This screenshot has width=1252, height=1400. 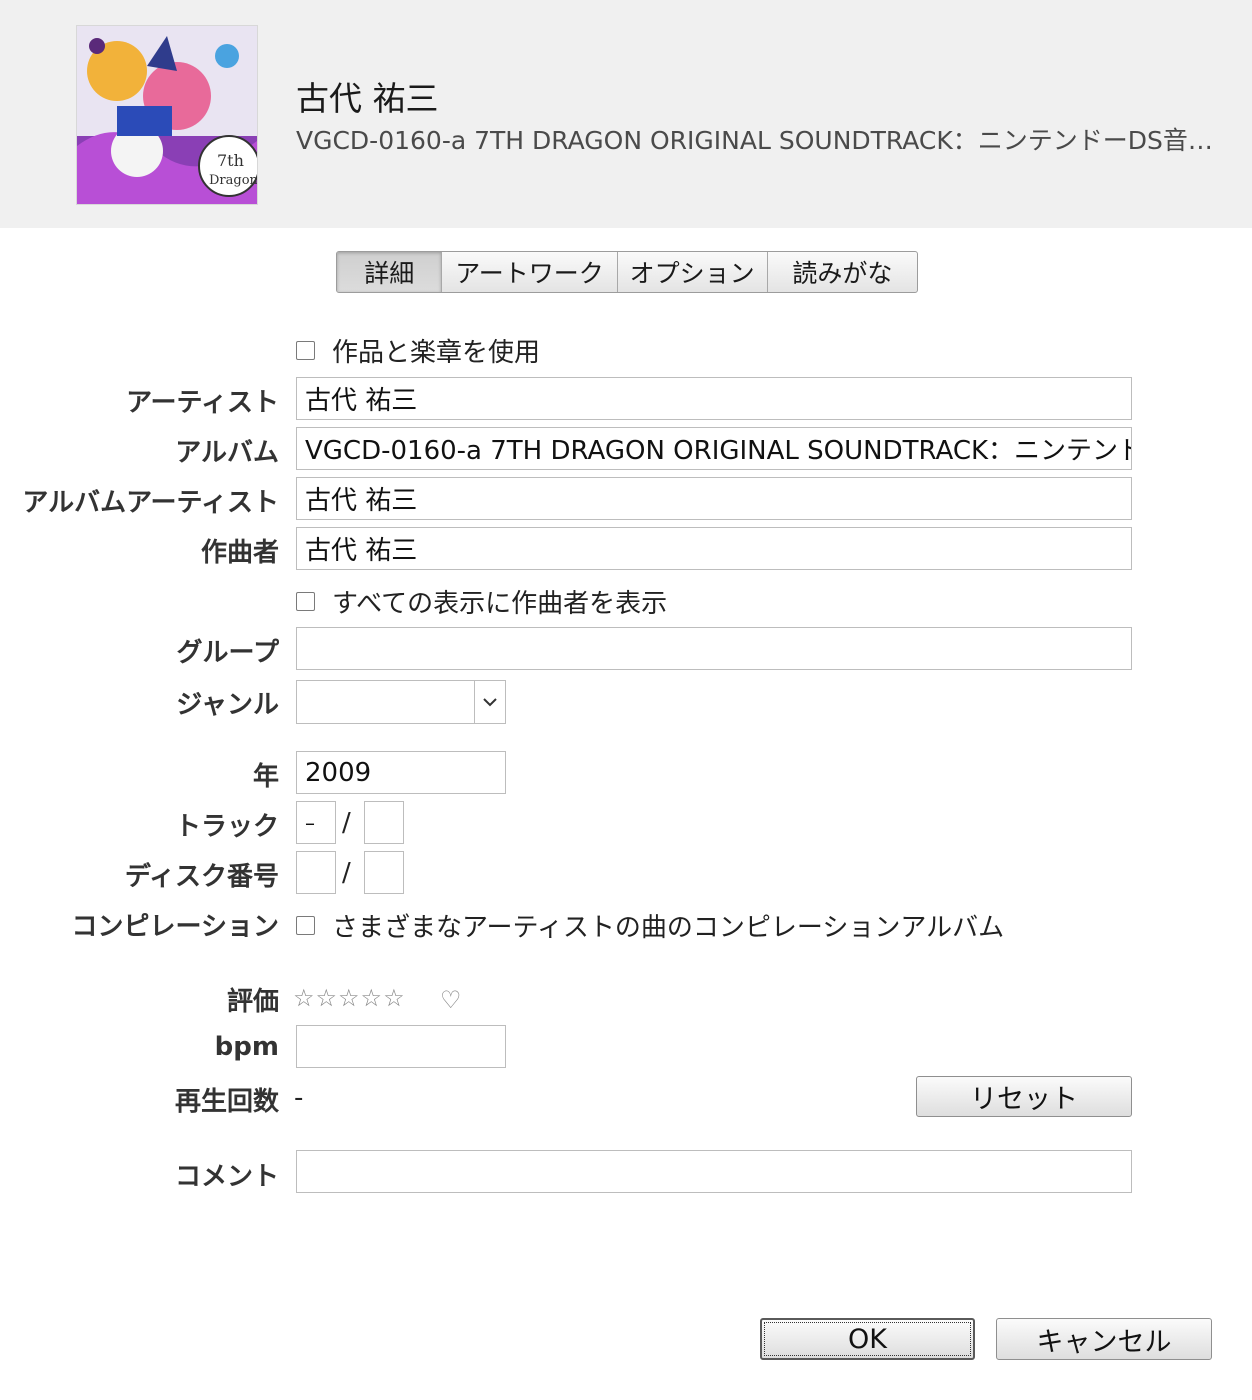 I want to click on track-number-value: –, so click(x=310, y=822).